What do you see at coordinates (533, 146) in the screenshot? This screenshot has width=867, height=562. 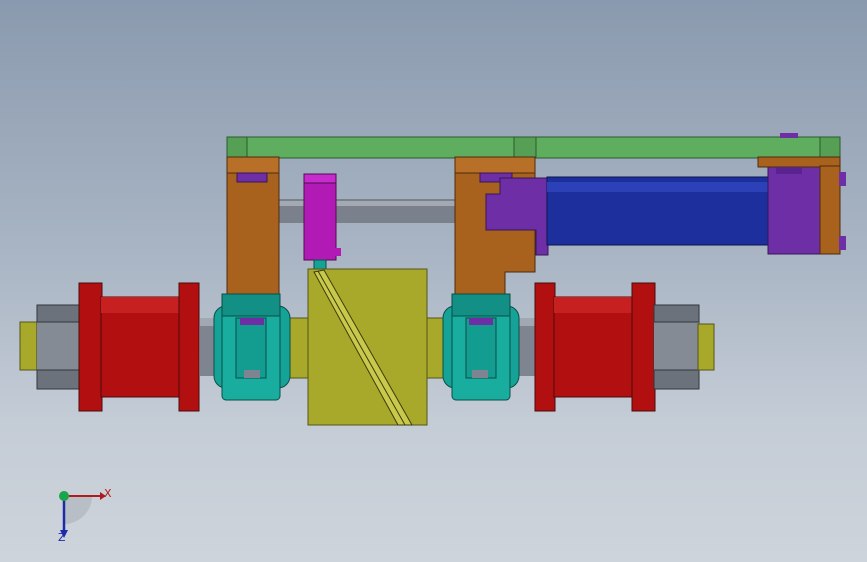 I see `top-frame-bar` at bounding box center [533, 146].